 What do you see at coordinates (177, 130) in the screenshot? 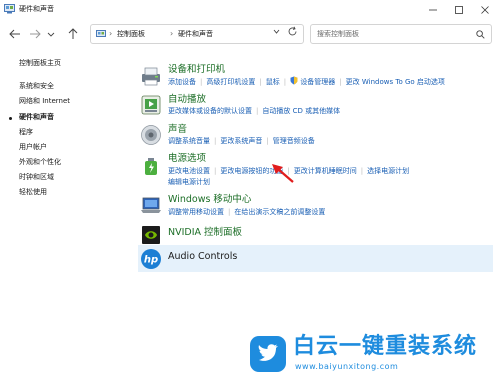
I see `category-title: 声音` at bounding box center [177, 130].